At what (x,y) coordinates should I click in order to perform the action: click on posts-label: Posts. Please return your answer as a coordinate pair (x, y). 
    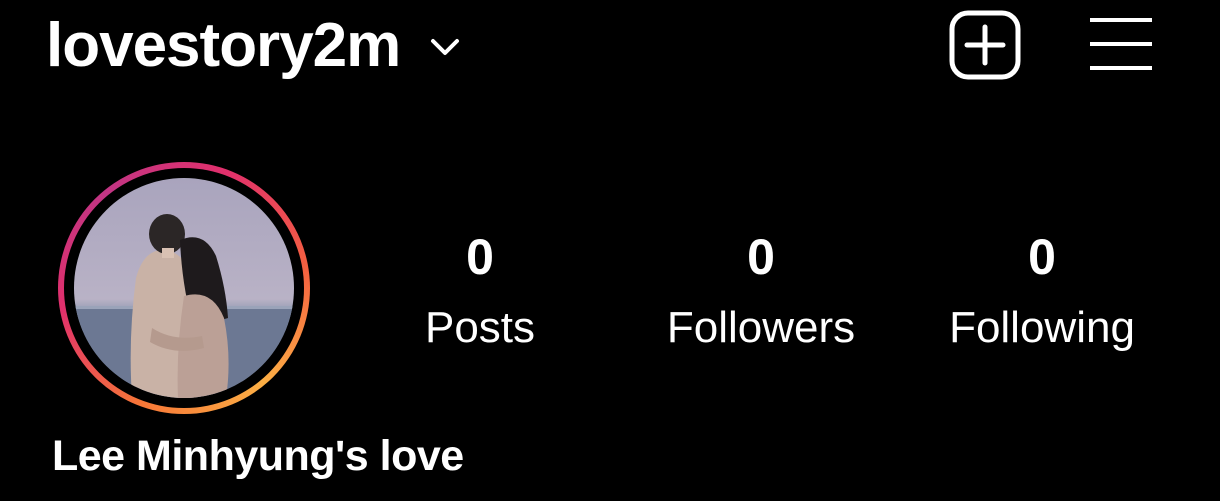
    Looking at the image, I should click on (480, 327).